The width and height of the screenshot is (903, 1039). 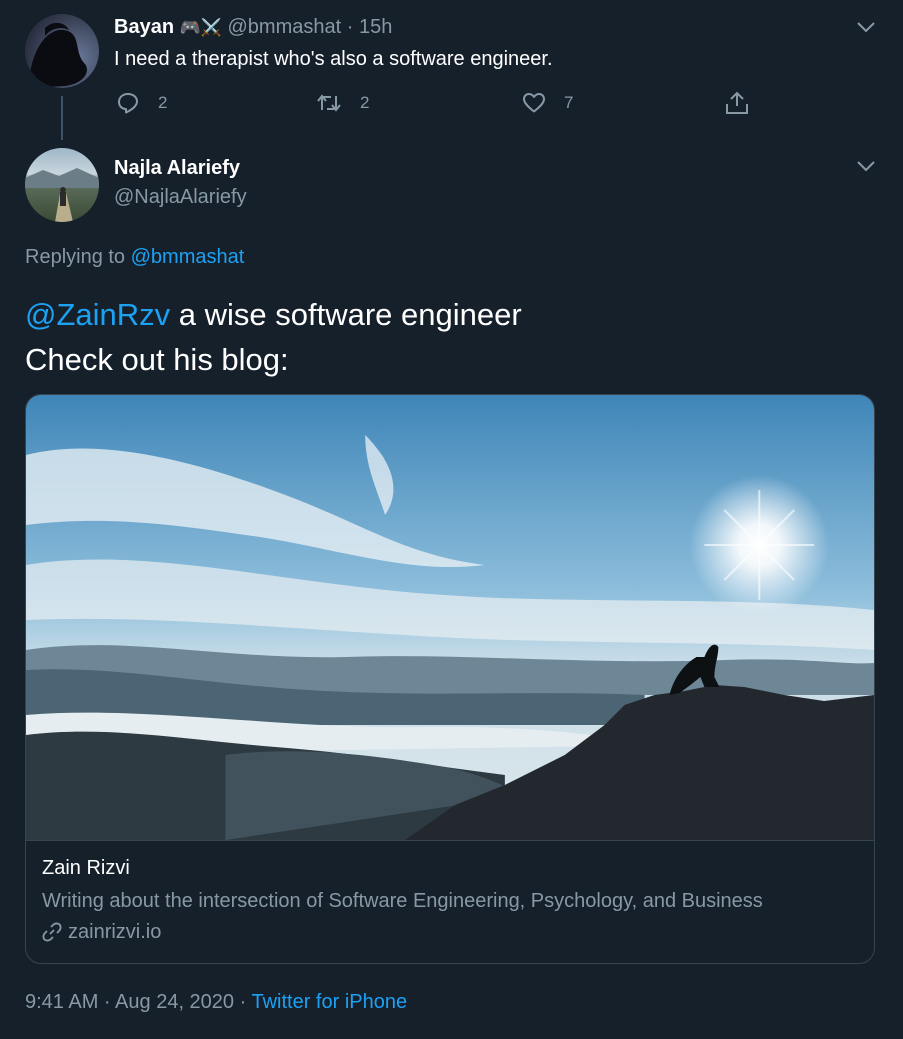 What do you see at coordinates (329, 1002) in the screenshot?
I see `tweet2-source: Twitter for iPhone` at bounding box center [329, 1002].